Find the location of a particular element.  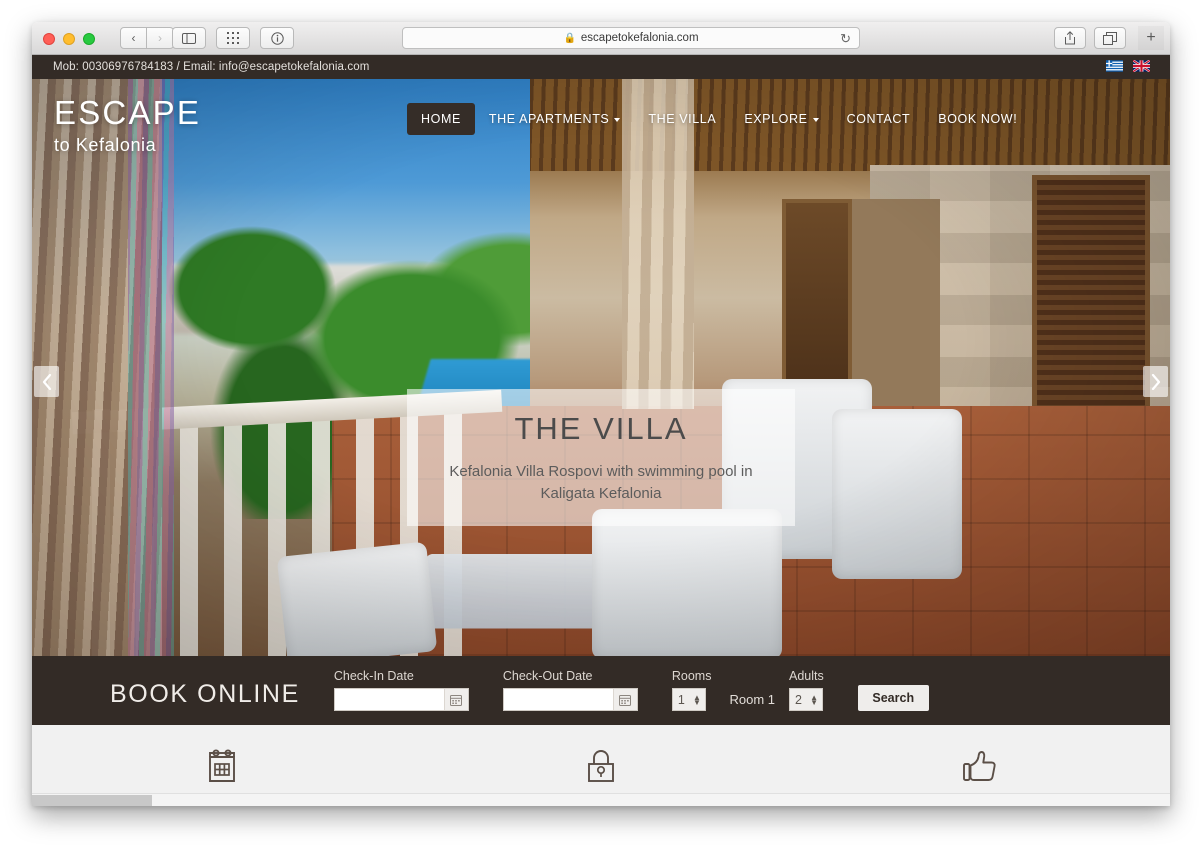

nav-label: CONTACT is located at coordinates (878, 119).